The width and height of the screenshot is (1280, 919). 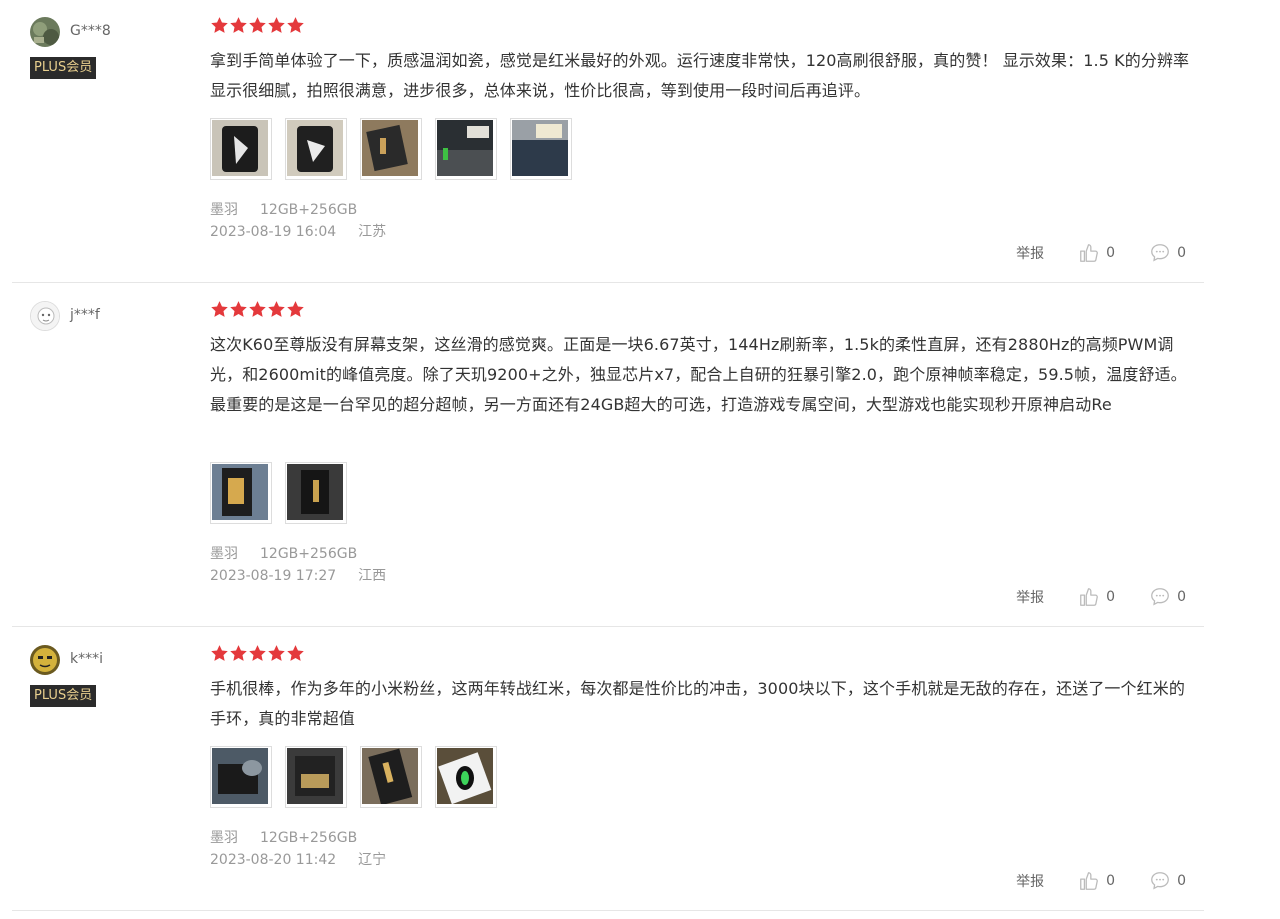 I want to click on review-date-location: 2023-08-19 16:04 江苏, so click(x=309, y=232).